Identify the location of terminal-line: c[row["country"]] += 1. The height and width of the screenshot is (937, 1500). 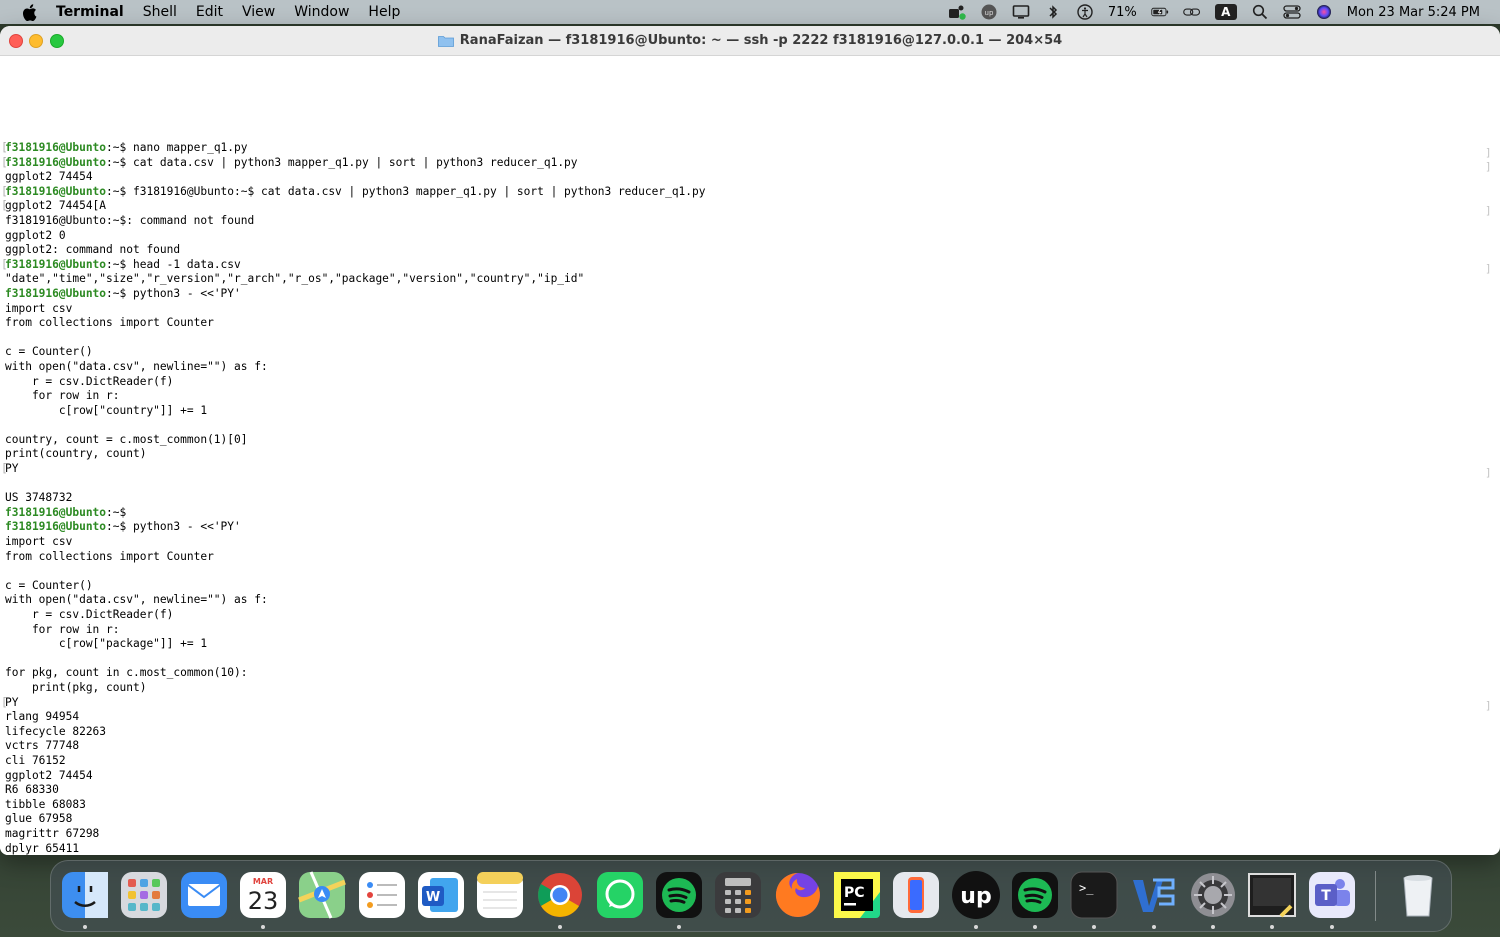
(355, 411).